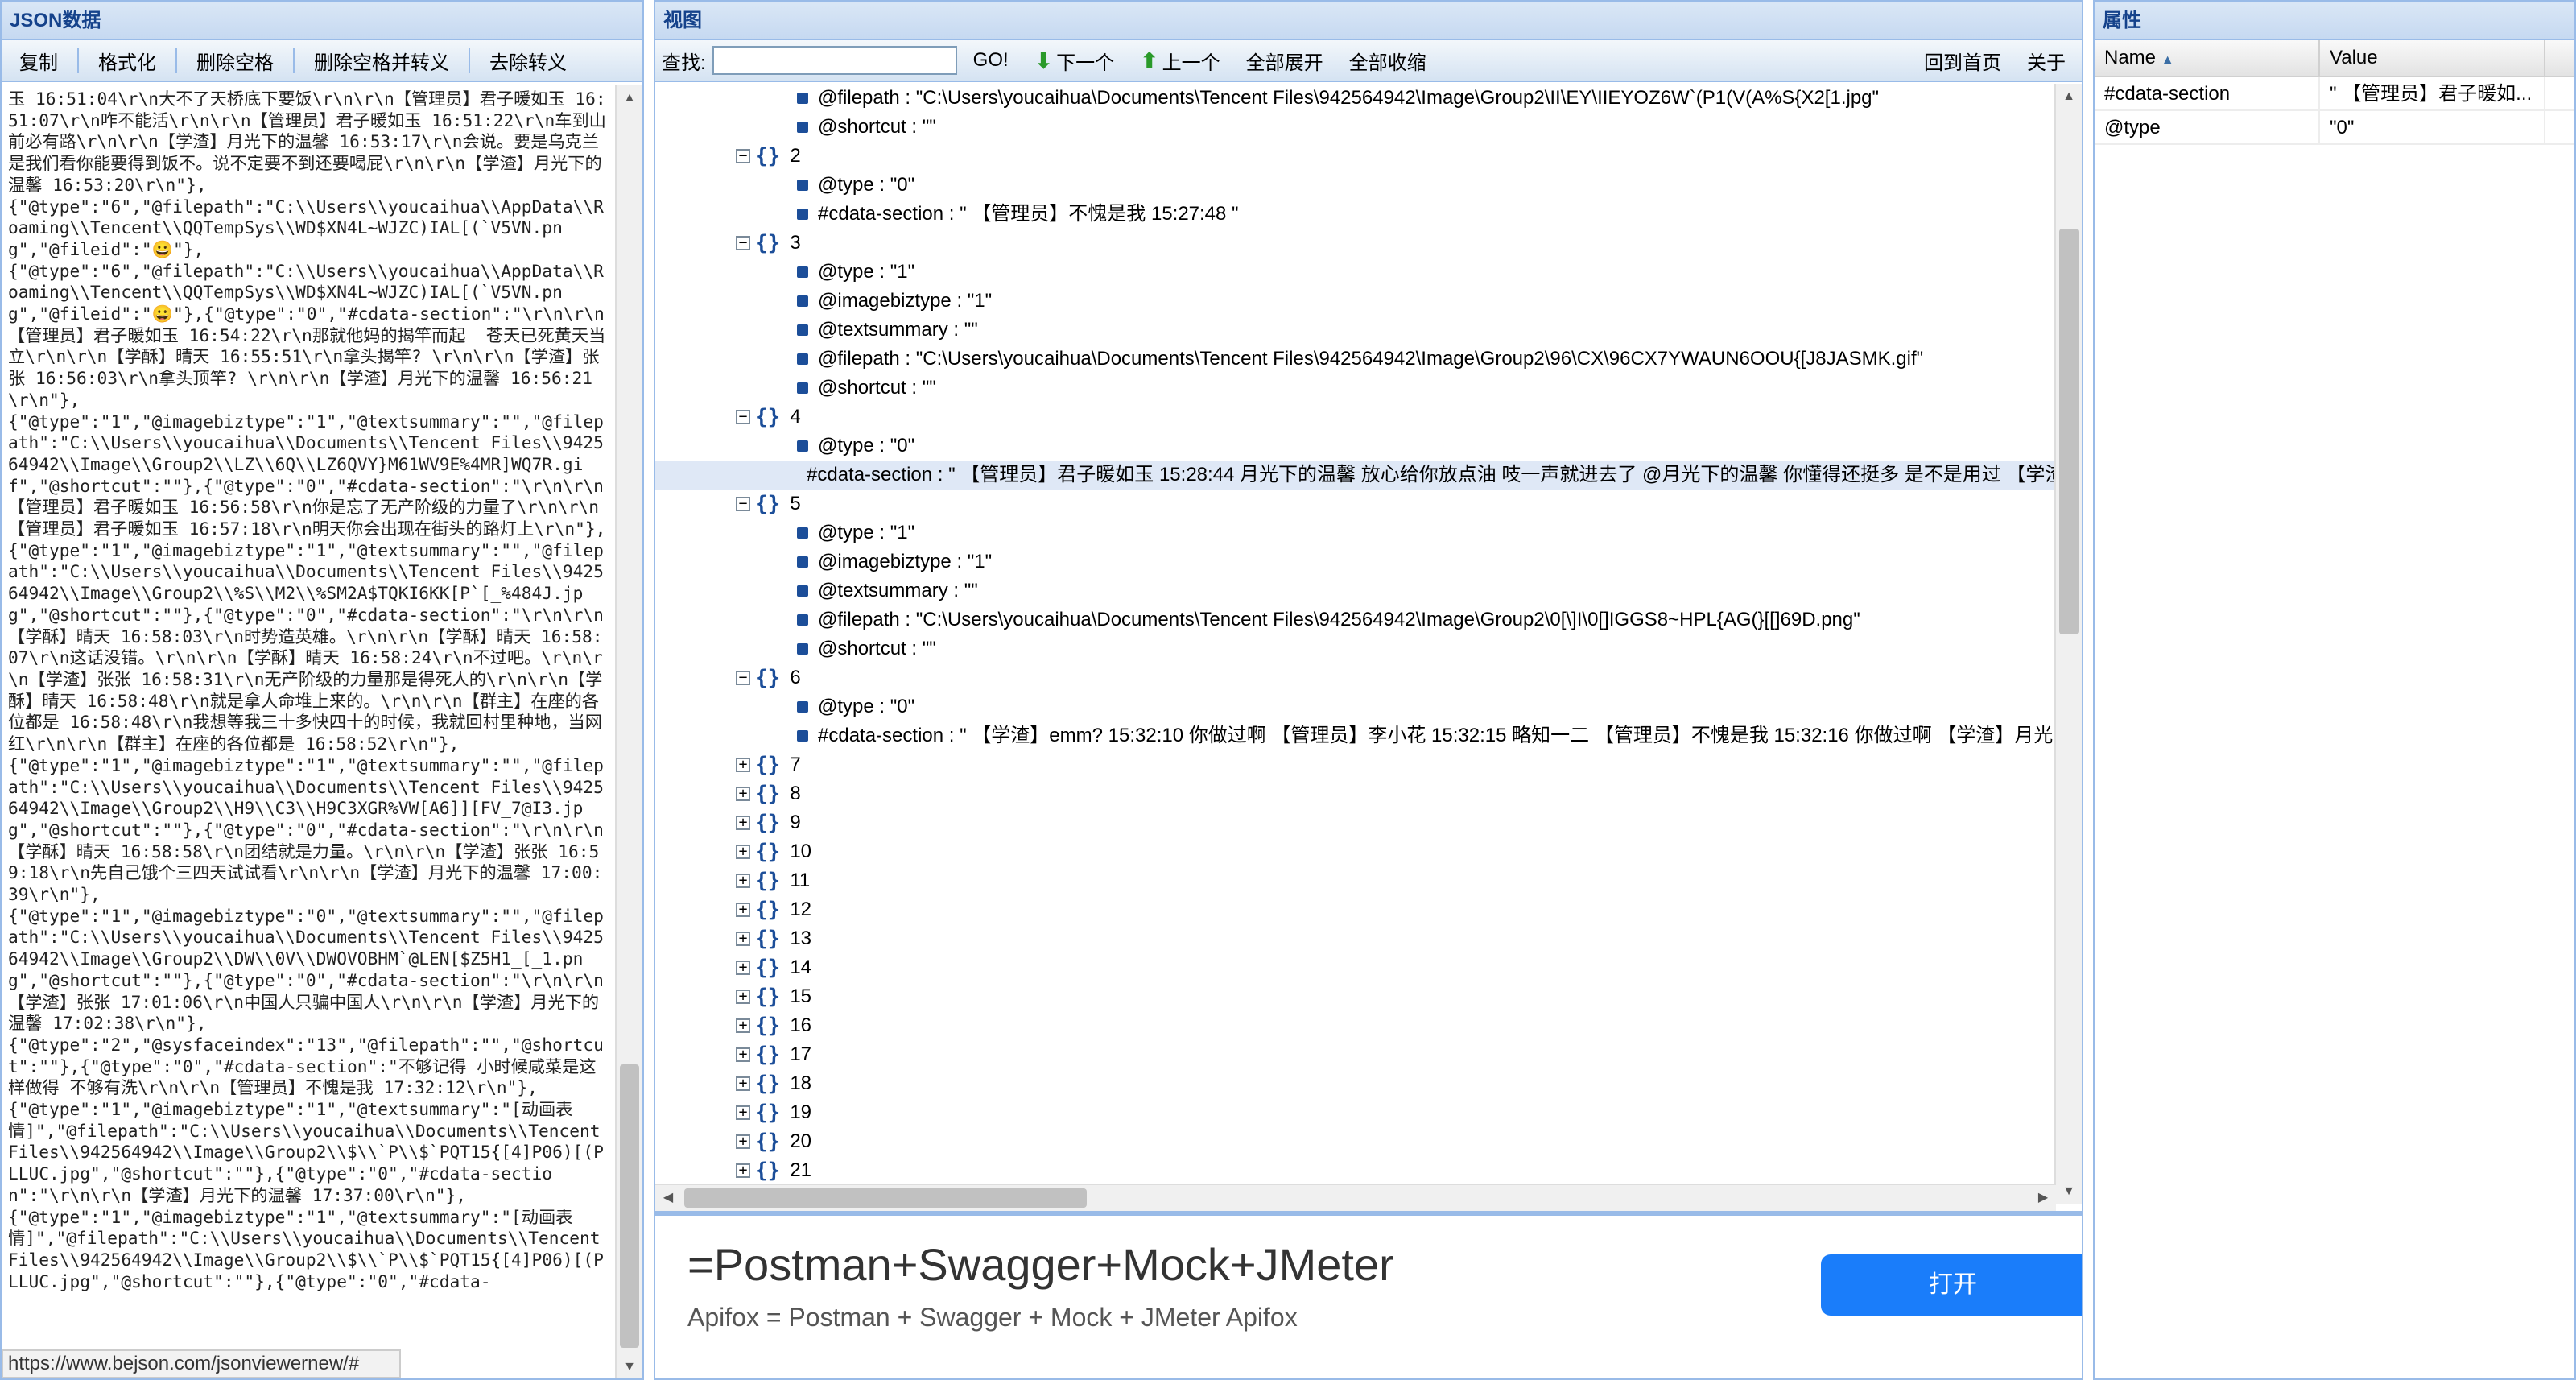 The image size is (2576, 1380). Describe the element at coordinates (2432, 58) in the screenshot. I see `value-column-header: Value` at that location.